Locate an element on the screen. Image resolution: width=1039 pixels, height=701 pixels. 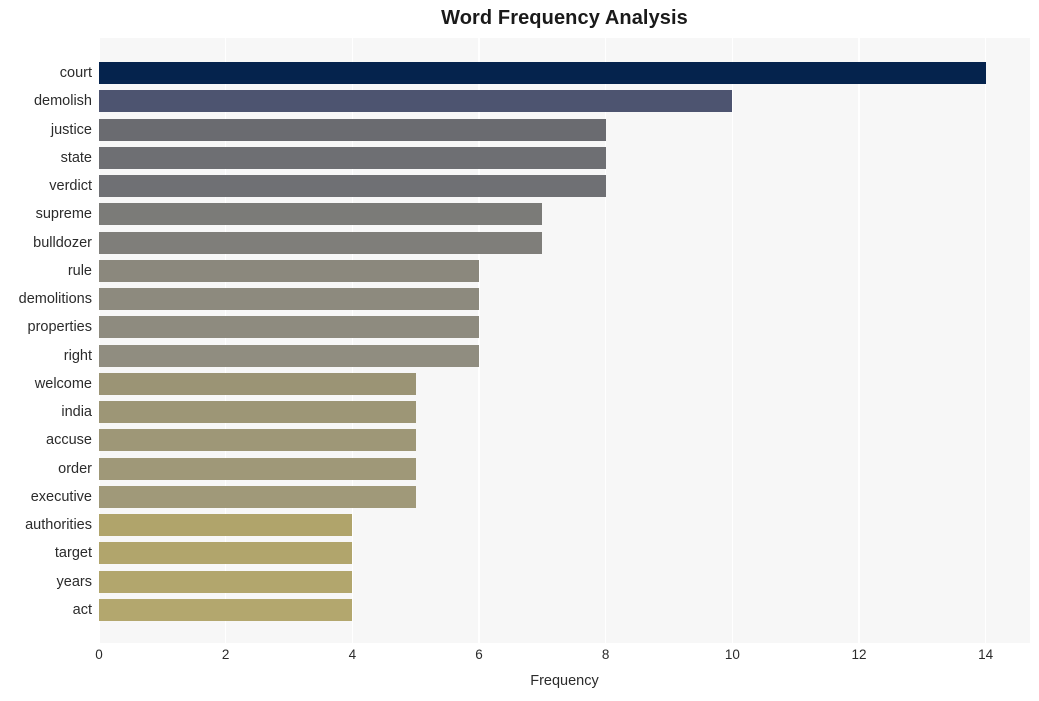
chart-title: Word Frequency Analysis is located at coordinates (564, 18).